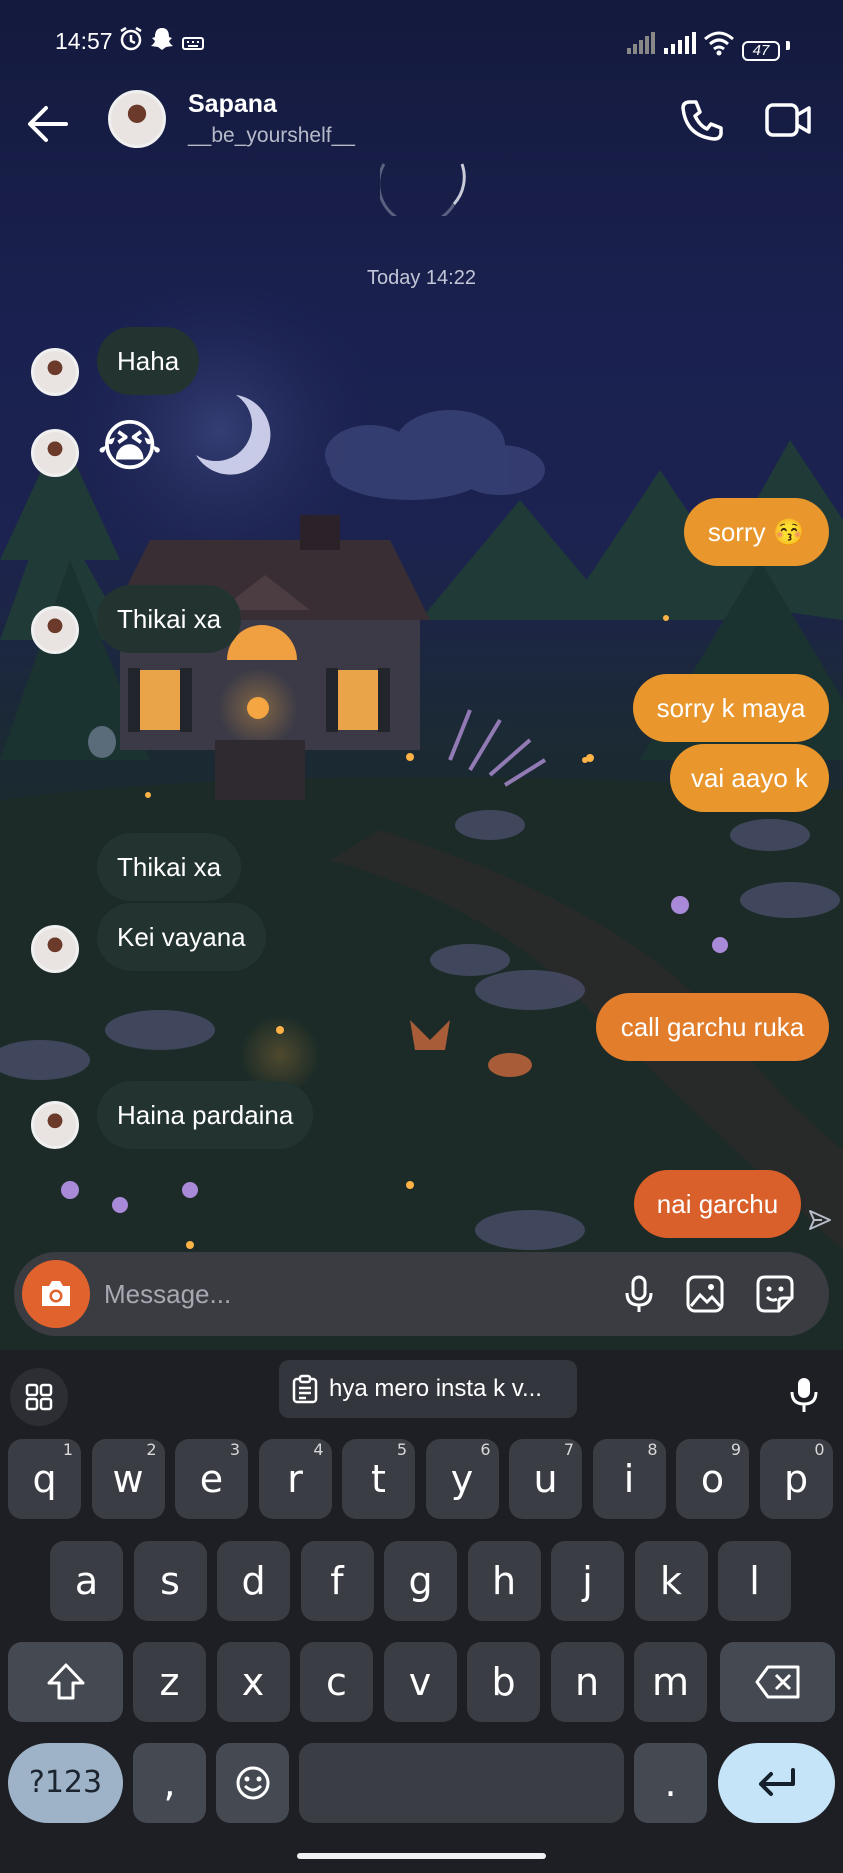 The width and height of the screenshot is (843, 1873). I want to click on contact-name: Sapana, so click(232, 104).